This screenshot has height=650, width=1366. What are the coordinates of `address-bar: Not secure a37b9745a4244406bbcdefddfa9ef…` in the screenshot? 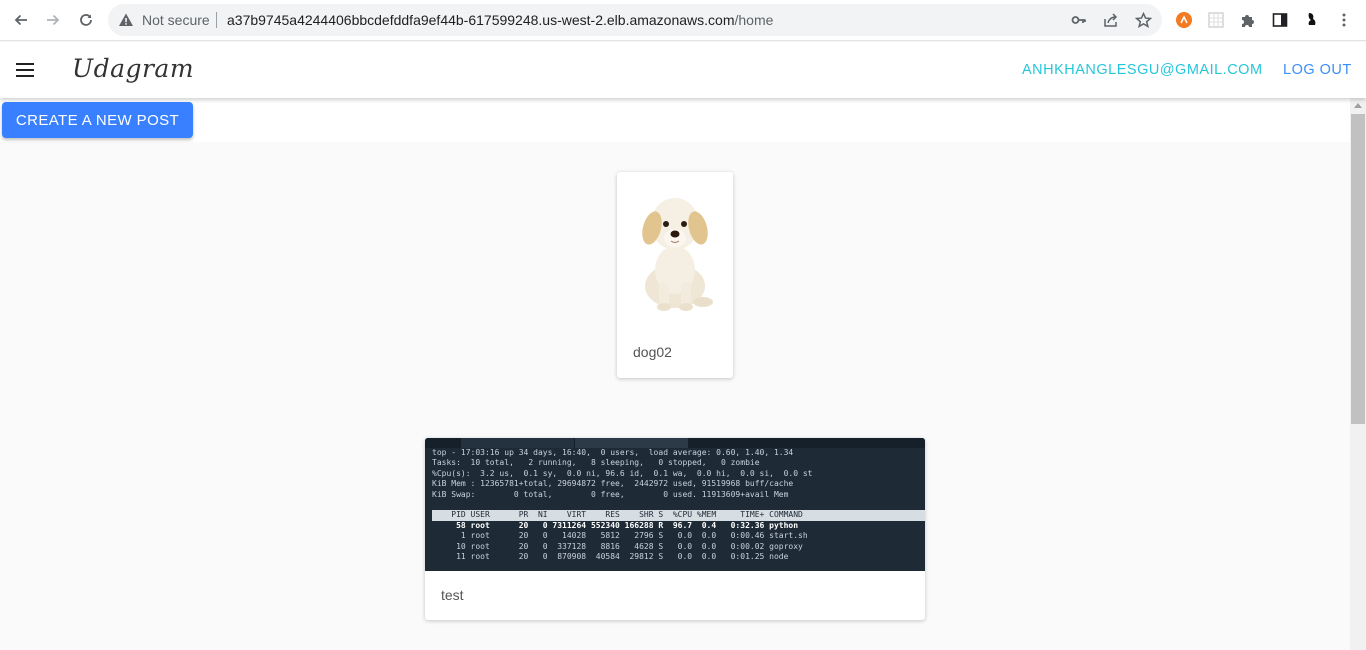 It's located at (635, 20).